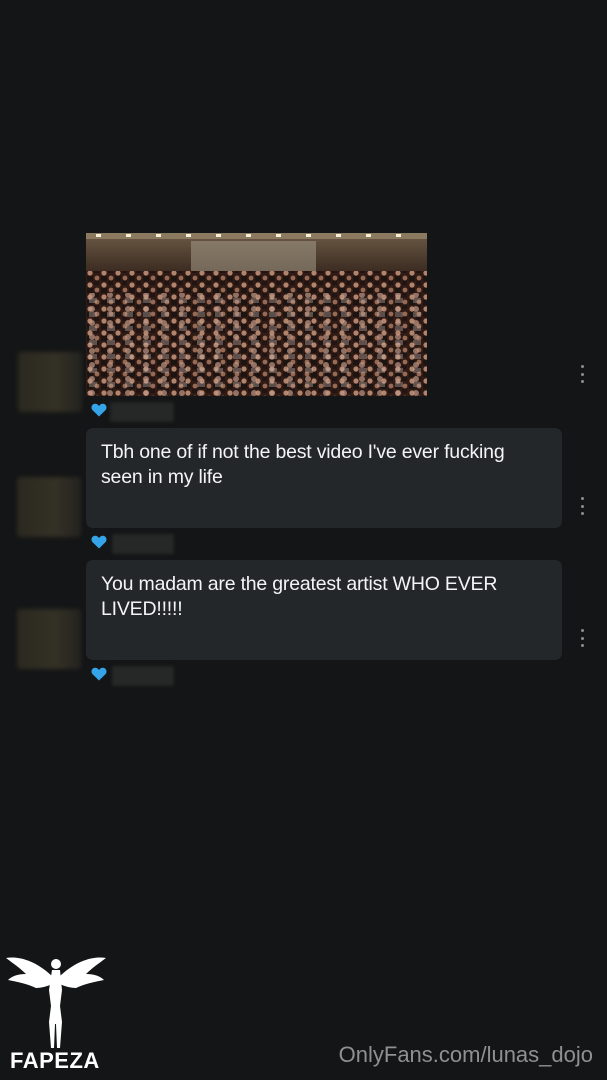  Describe the element at coordinates (55, 1060) in the screenshot. I see `brand-watermark: FAPEZA` at that location.